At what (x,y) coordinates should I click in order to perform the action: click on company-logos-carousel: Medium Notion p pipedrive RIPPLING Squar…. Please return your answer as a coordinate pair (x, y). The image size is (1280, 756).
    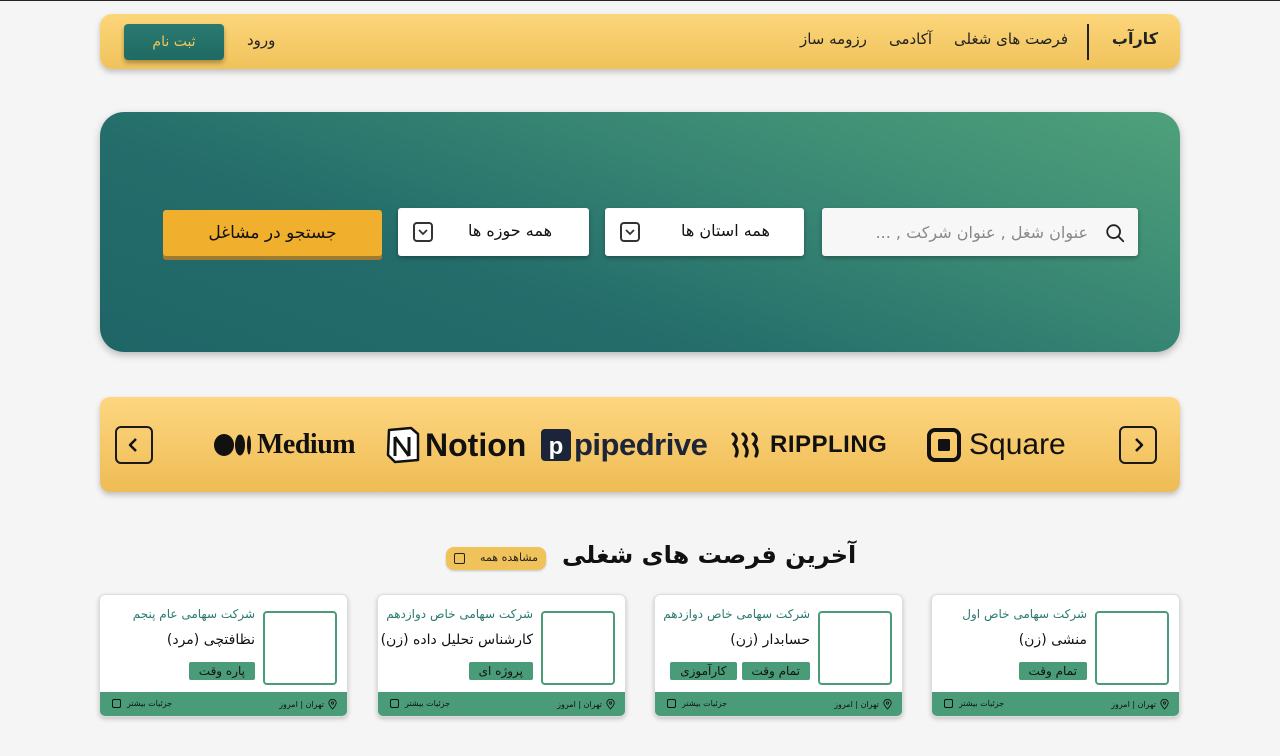
    Looking at the image, I should click on (640, 444).